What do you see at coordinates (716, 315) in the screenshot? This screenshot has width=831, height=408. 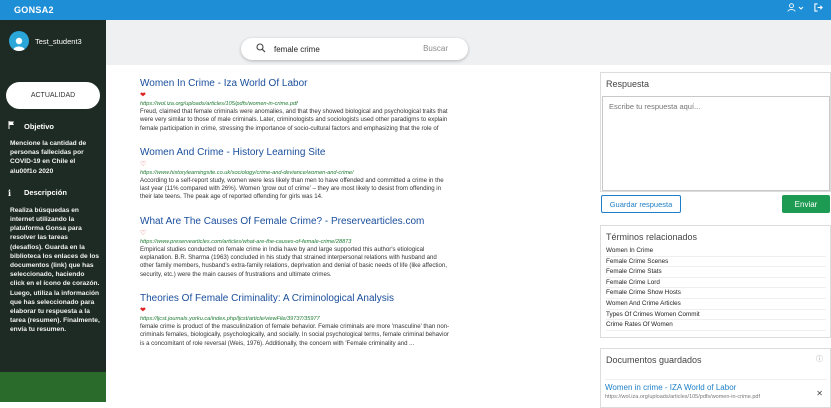 I see `related-term: Types Of Crimes Women Commit` at bounding box center [716, 315].